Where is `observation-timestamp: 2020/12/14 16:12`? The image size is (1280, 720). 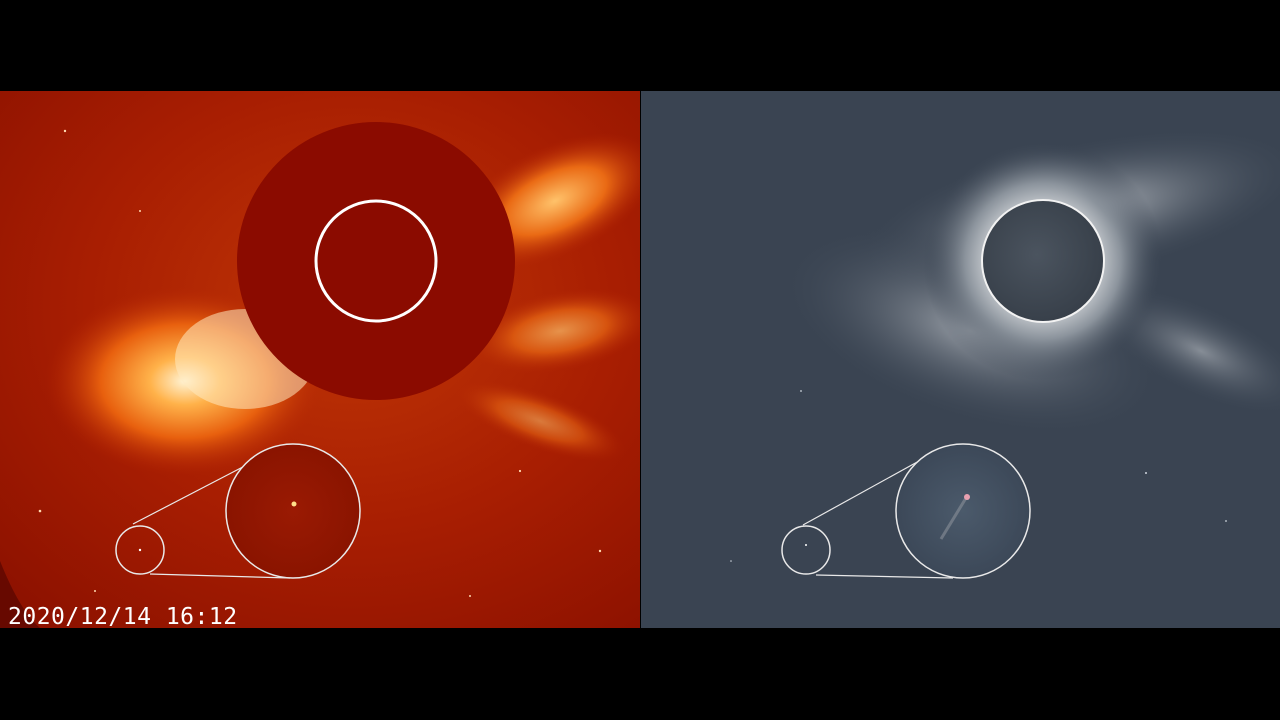
observation-timestamp: 2020/12/14 16:12 is located at coordinates (123, 616).